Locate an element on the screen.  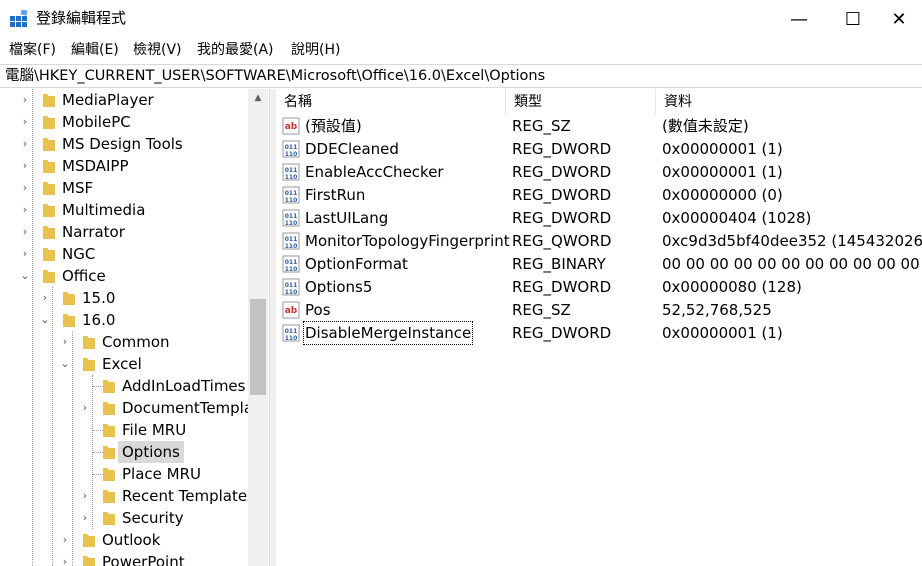
tree-item-recent-templates: › Recent Templates is located at coordinates (127, 496).